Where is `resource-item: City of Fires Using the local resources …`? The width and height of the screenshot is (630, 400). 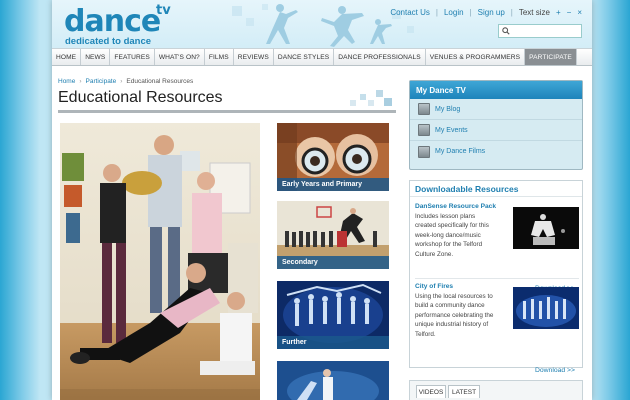
resource-item: City of Fires Using the local resources … is located at coordinates (497, 328).